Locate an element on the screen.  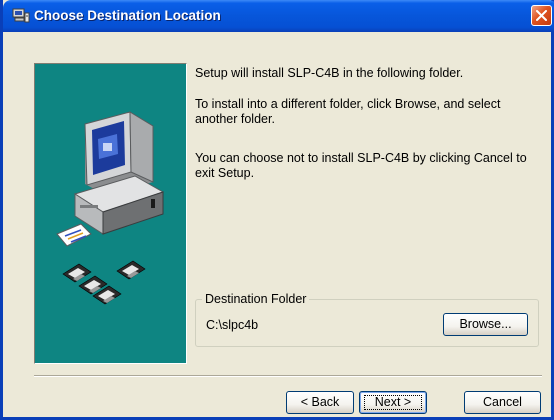
cancel-button: Cancel is located at coordinates (502, 402).